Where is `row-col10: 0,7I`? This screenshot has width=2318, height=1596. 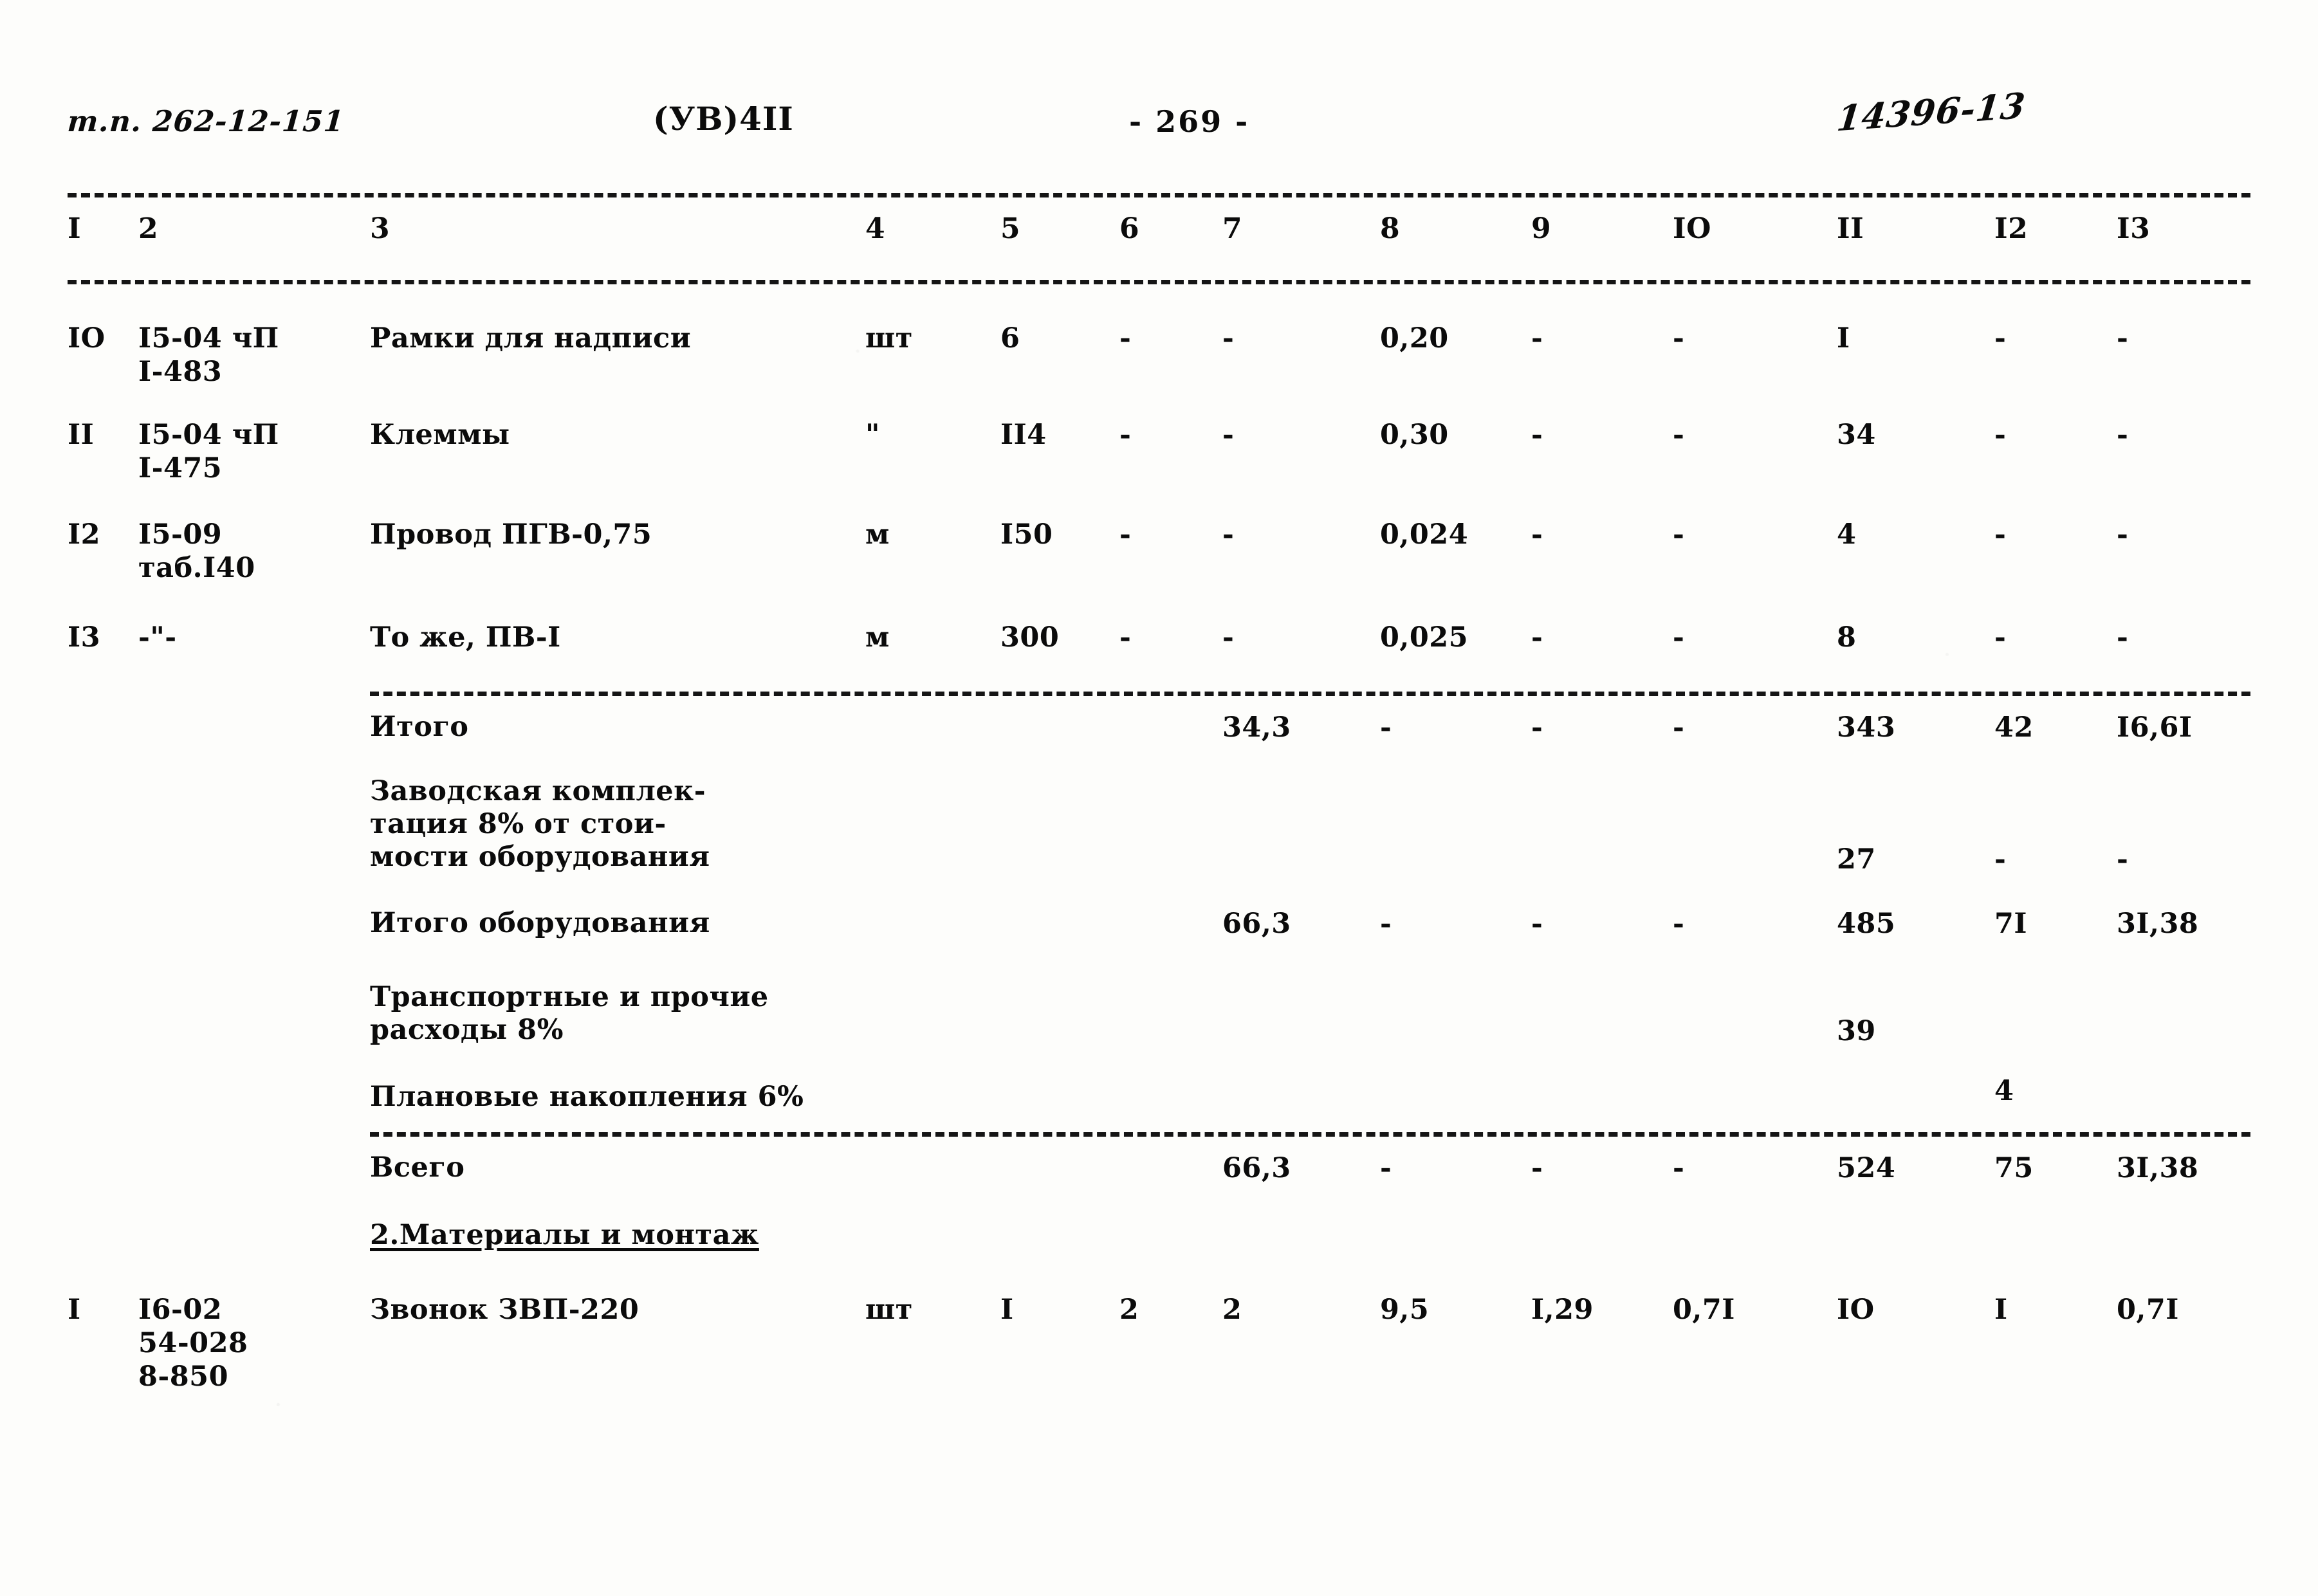
row-col10: 0,7I is located at coordinates (1704, 1310).